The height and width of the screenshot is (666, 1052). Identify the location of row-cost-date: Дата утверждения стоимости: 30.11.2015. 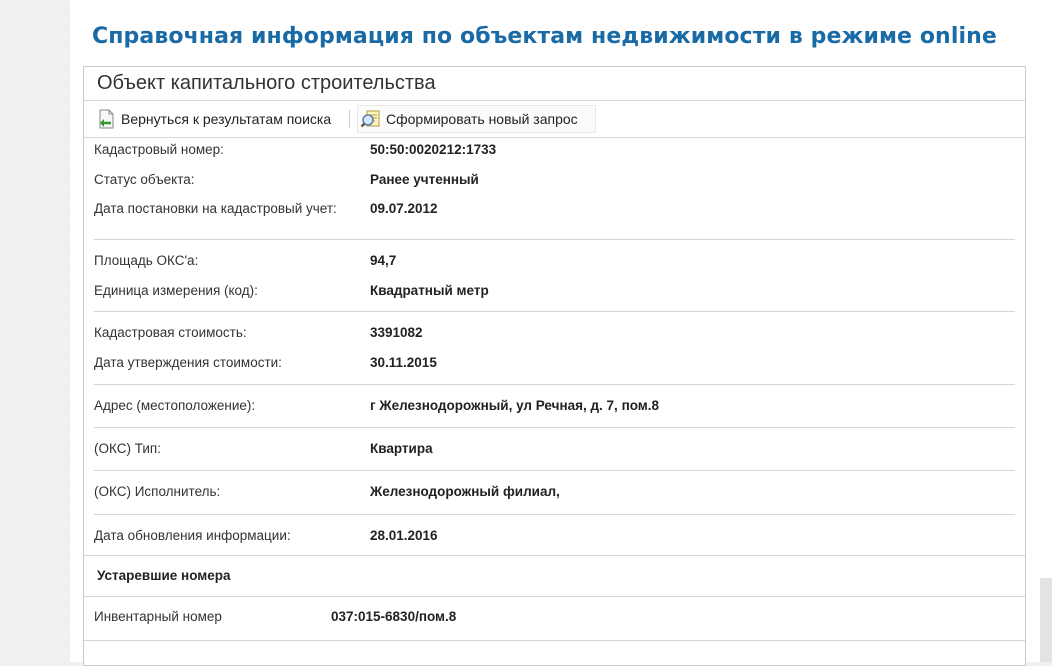
(554, 365).